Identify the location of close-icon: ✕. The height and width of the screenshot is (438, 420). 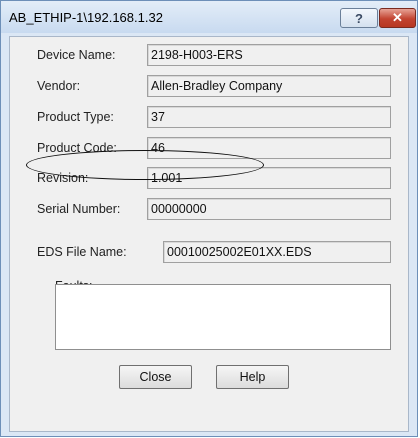
(397, 17).